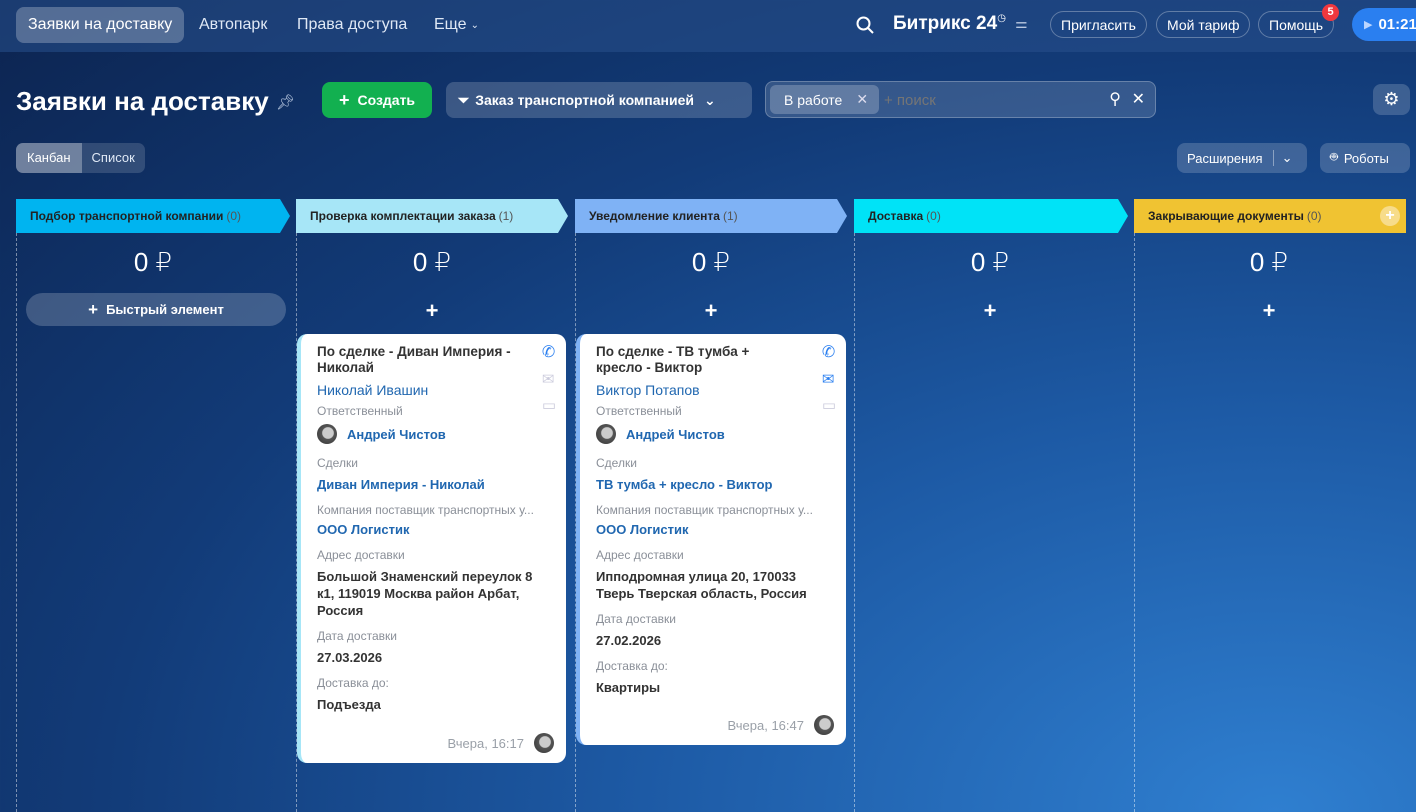 This screenshot has height=812, width=1416. I want to click on timer-button: ▶ 01:21, so click(1384, 24).